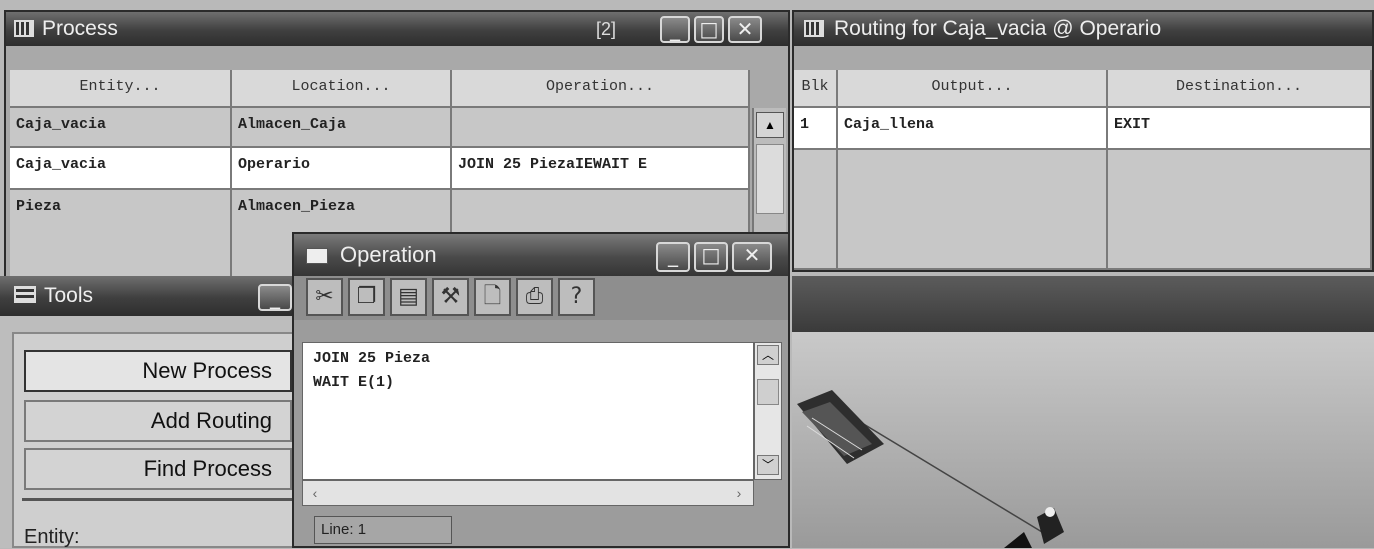  Describe the element at coordinates (317, 256) in the screenshot. I see `operation-window-icon` at that location.